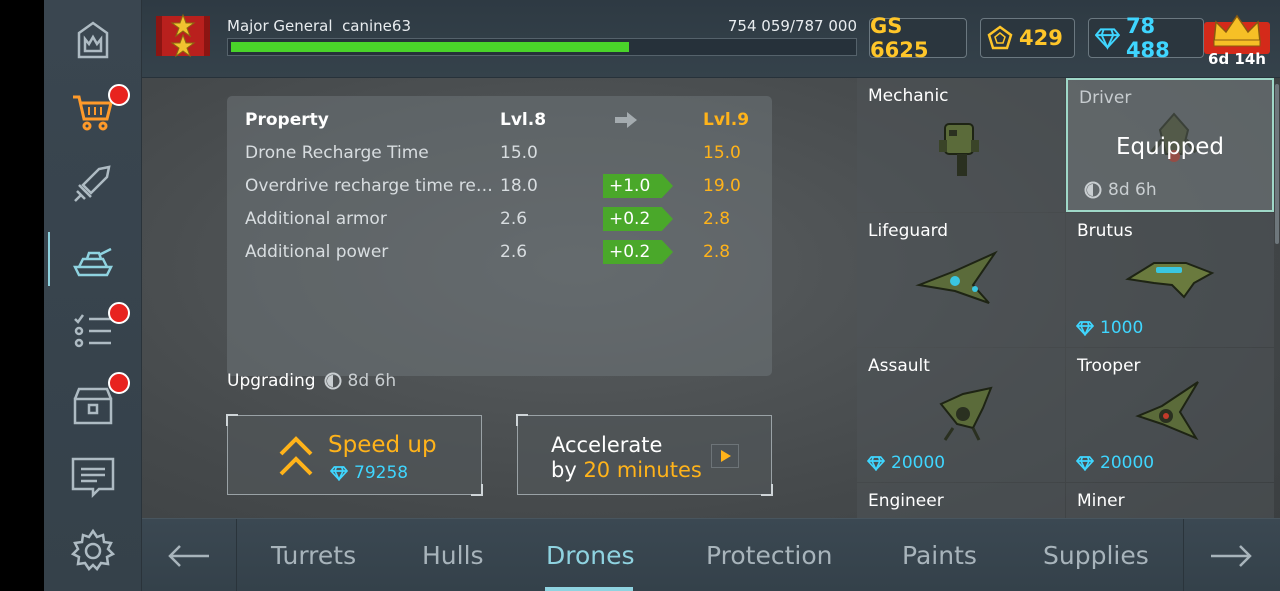  I want to click on nav-battle, so click(93, 185).